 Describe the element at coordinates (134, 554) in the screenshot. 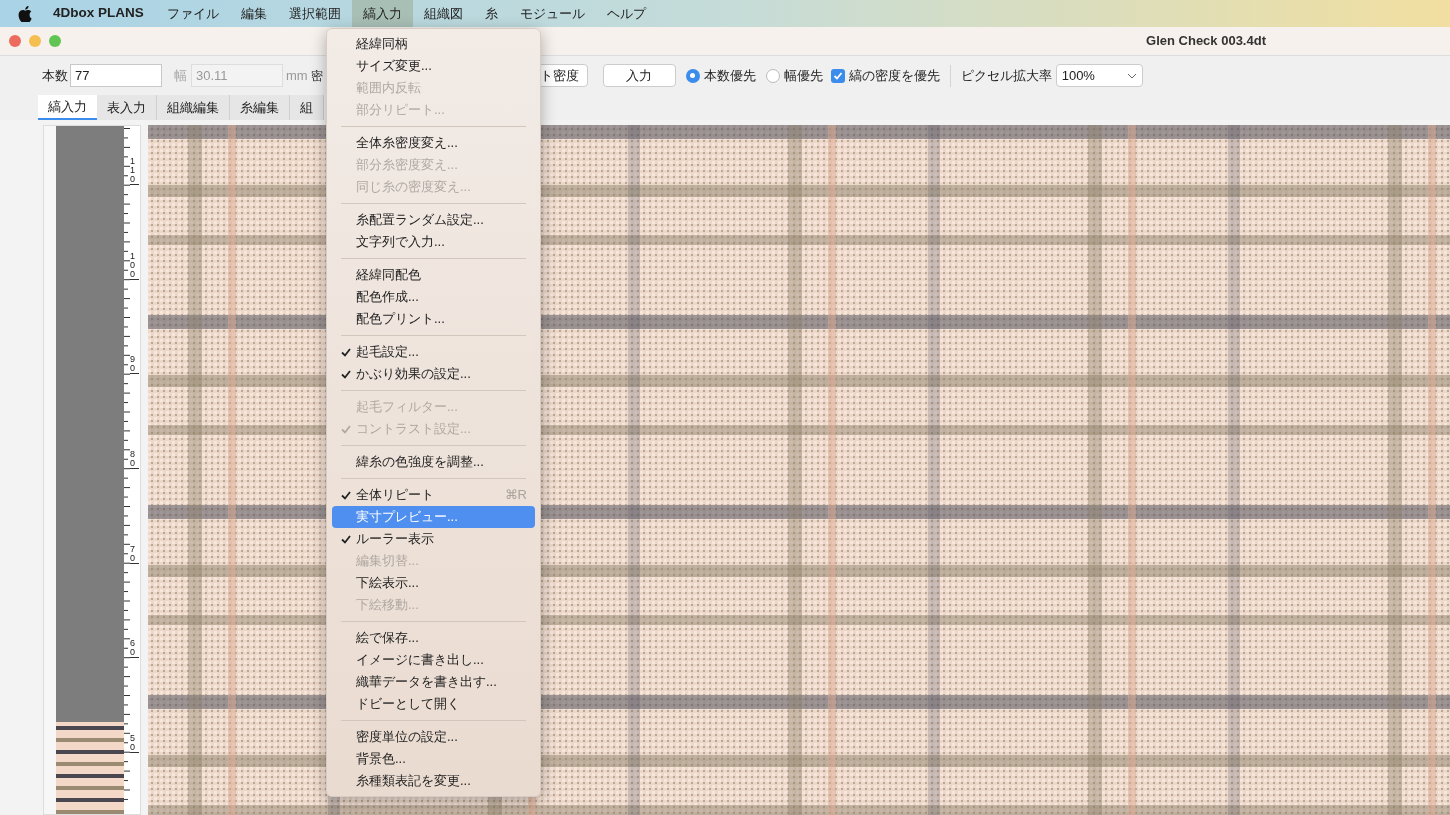

I see `ruler-label: 70` at that location.